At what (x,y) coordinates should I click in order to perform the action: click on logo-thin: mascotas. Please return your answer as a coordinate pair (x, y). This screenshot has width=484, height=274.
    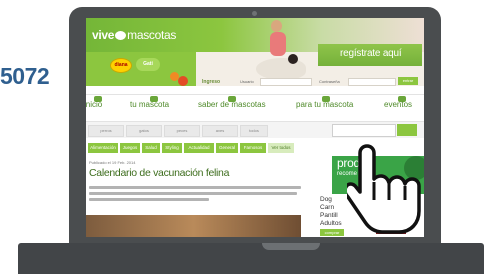
    Looking at the image, I should click on (152, 35).